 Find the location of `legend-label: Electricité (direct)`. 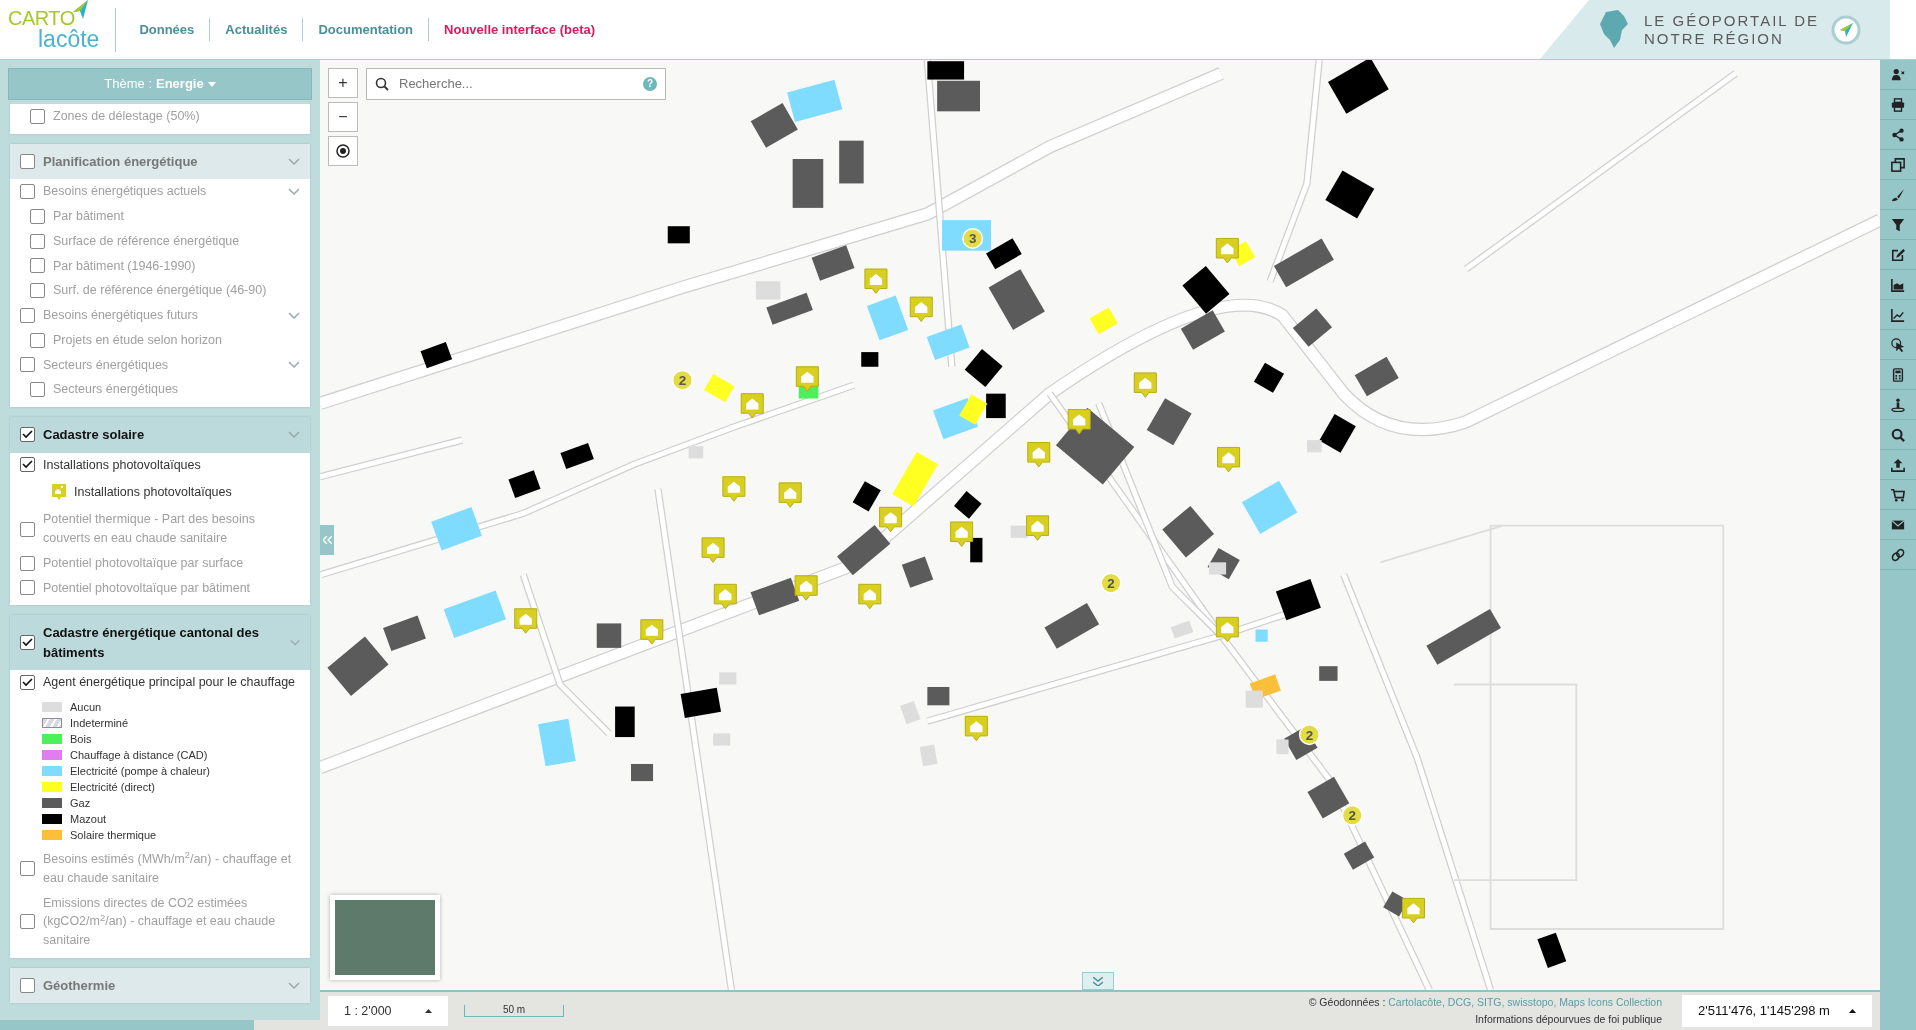

legend-label: Electricité (direct) is located at coordinates (112, 787).